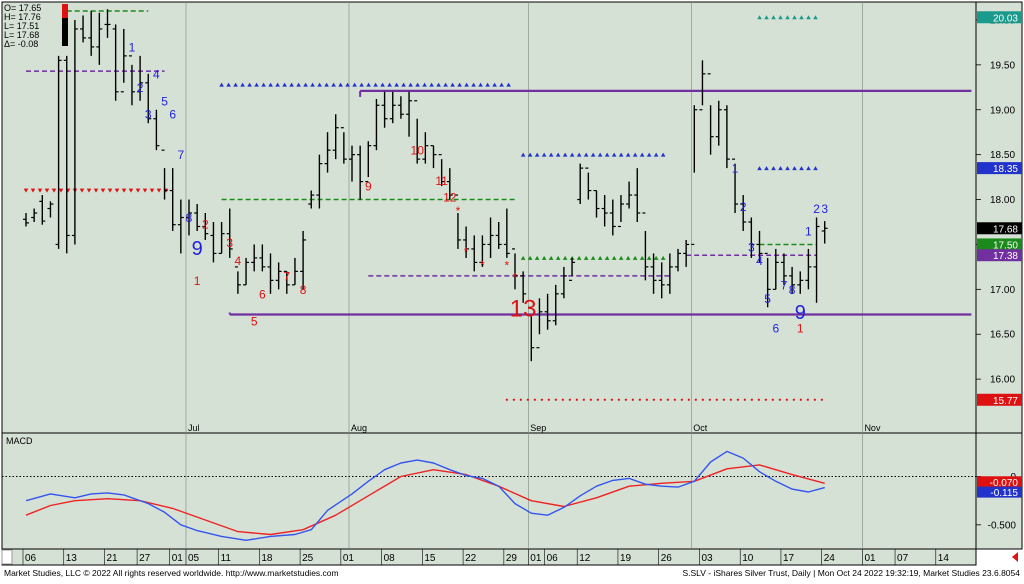  Describe the element at coordinates (1005, 256) in the screenshot. I see `price-tag-label: 17.38` at that location.